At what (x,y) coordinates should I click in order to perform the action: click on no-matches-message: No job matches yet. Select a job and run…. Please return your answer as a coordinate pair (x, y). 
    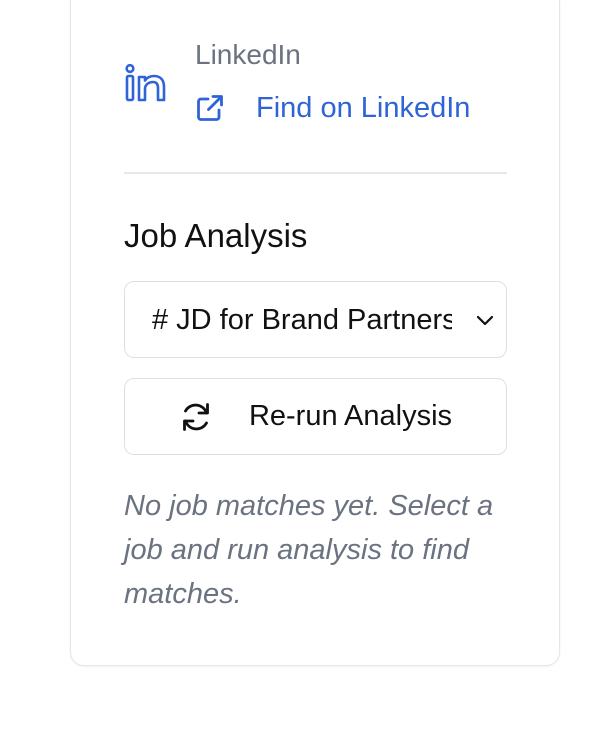
    Looking at the image, I should click on (309, 550).